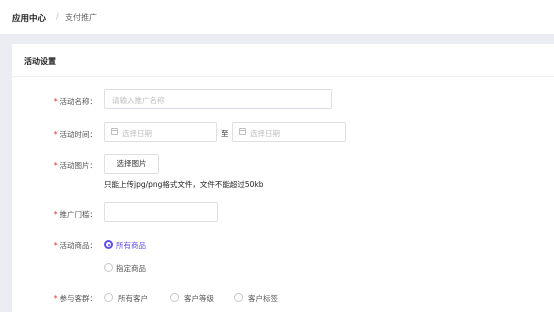 Image resolution: width=554 pixels, height=312 pixels. Describe the element at coordinates (160, 132) in the screenshot. I see `start-date-input: 选择日期` at that location.